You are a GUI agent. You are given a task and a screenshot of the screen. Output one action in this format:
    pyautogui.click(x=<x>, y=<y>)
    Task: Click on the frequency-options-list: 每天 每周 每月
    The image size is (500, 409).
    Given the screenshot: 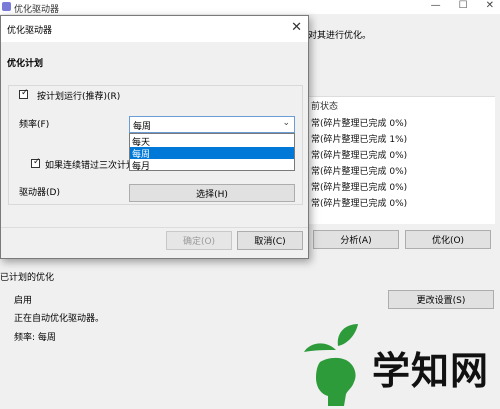 What is the action you would take?
    pyautogui.click(x=212, y=152)
    